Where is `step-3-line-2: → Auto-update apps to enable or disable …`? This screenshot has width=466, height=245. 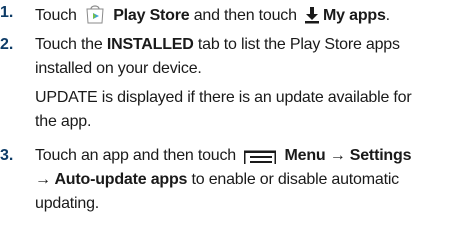 step-3-line-2: → Auto-update apps to enable or disable … is located at coordinates (217, 180).